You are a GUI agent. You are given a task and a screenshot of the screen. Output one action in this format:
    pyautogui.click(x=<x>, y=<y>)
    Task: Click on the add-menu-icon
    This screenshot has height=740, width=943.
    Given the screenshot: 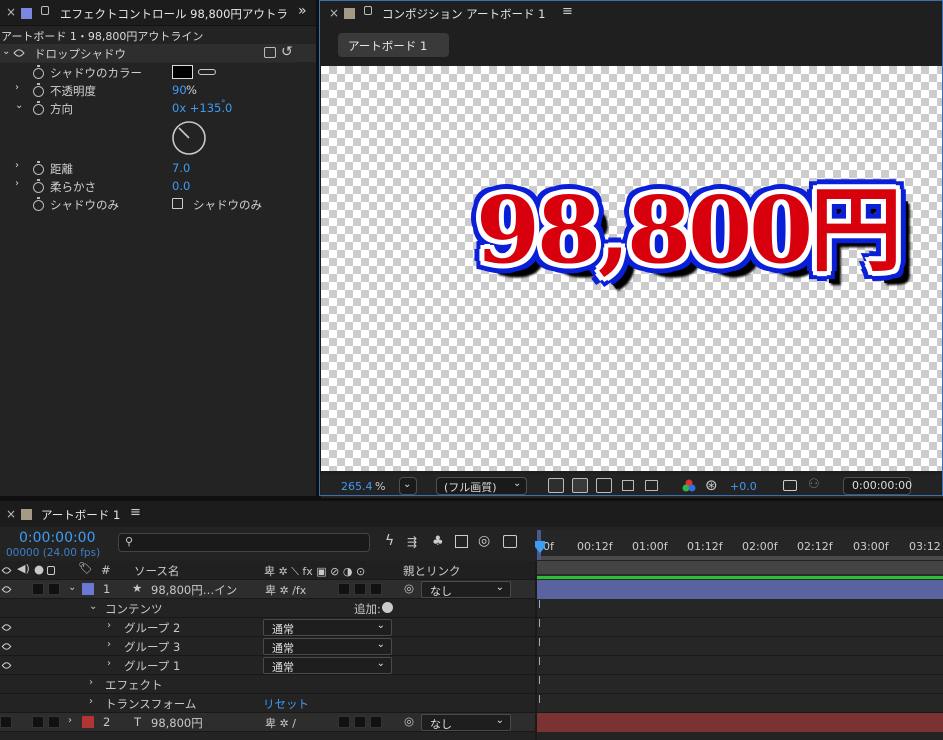 What is the action you would take?
    pyautogui.click(x=387, y=607)
    